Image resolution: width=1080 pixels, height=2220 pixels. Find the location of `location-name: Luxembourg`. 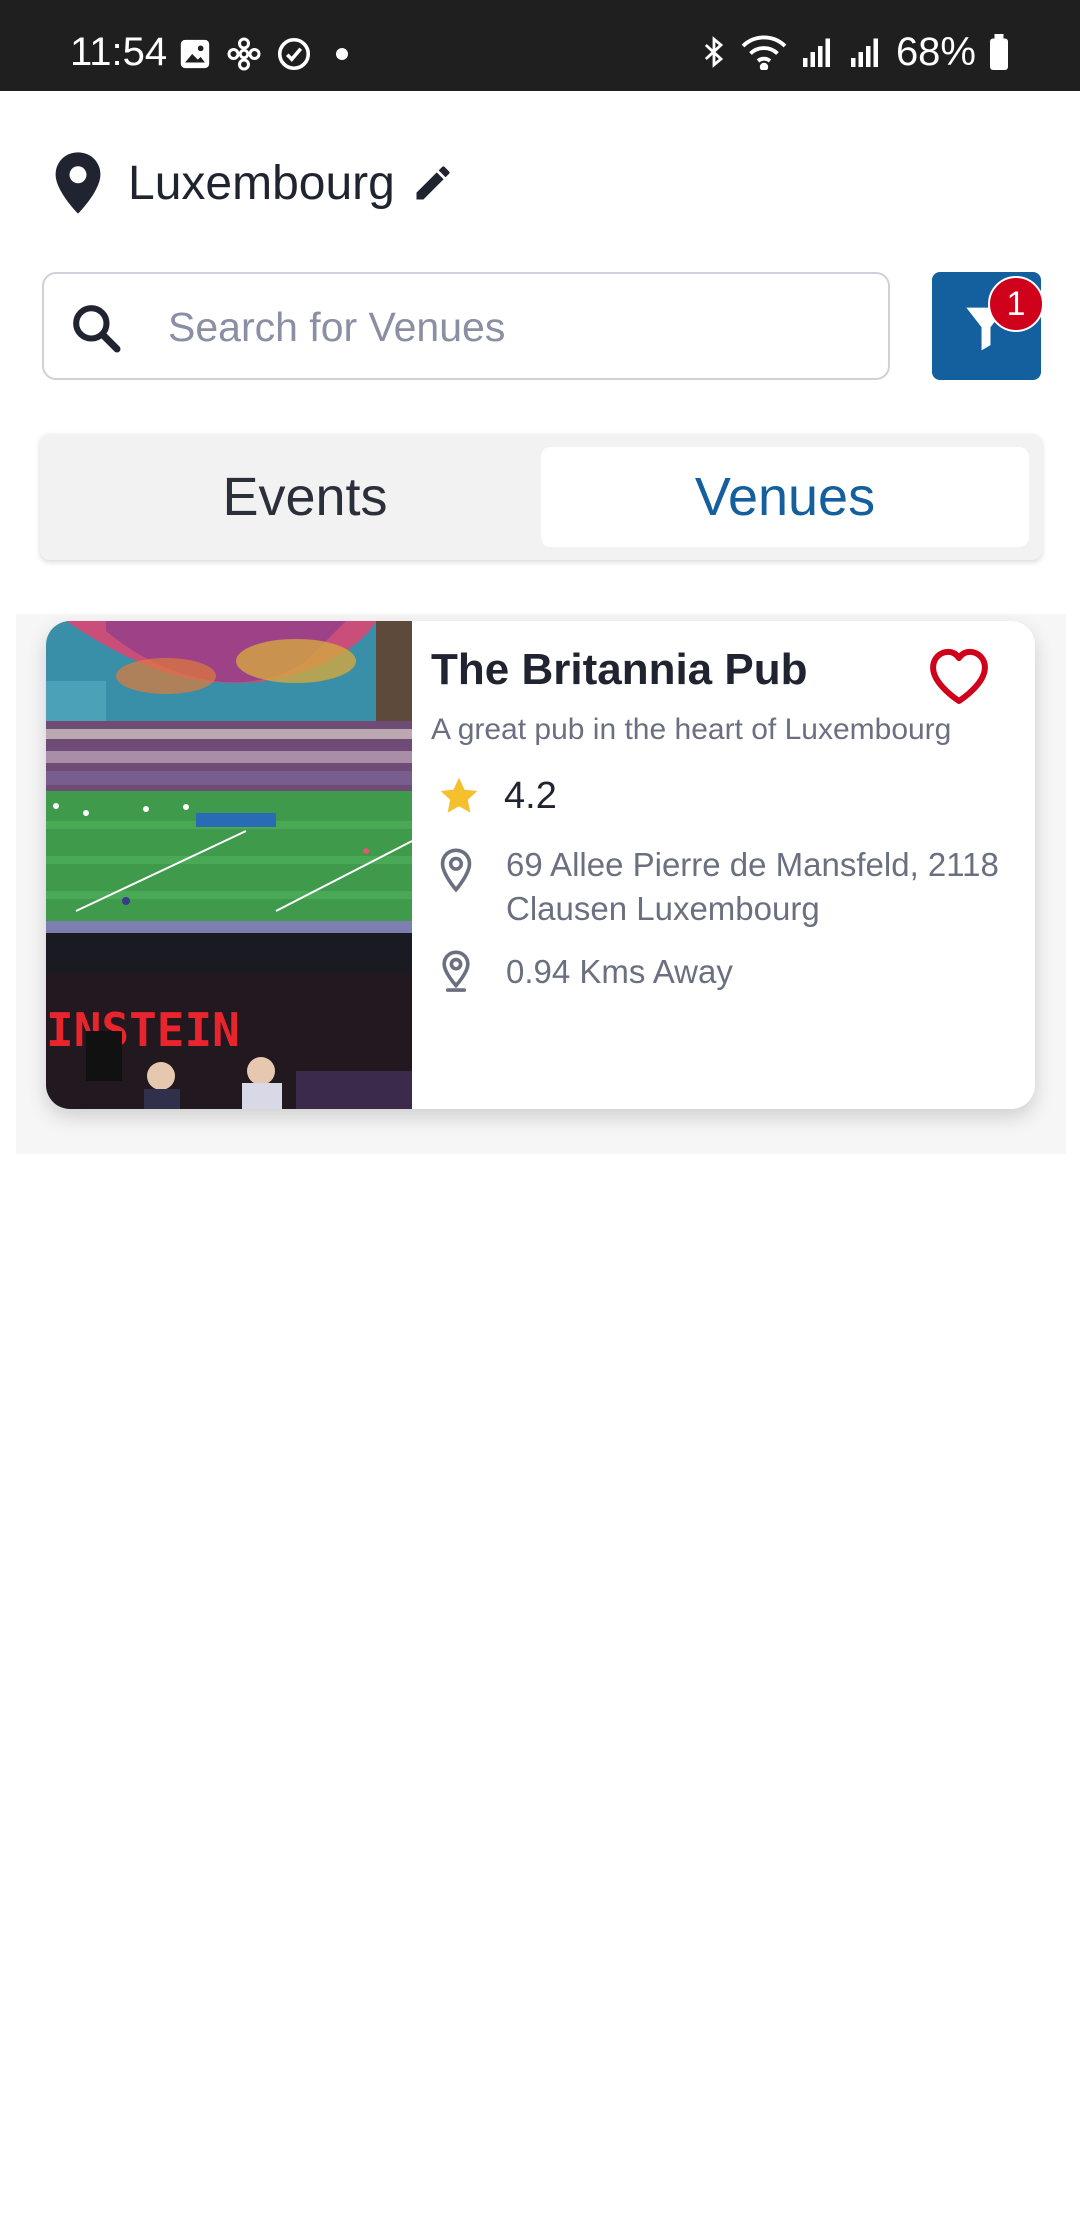

location-name: Luxembourg is located at coordinates (261, 183).